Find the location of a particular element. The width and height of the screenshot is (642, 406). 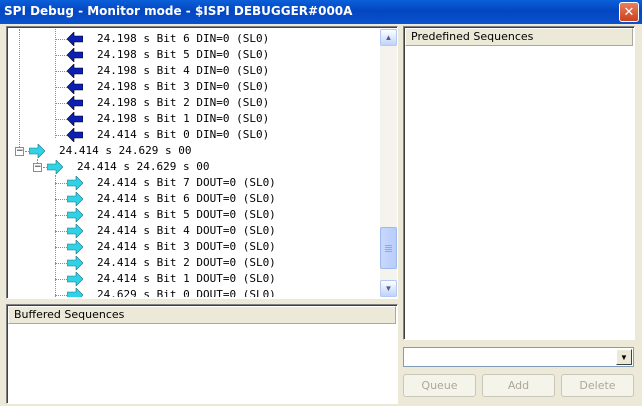

tree-item: 24.629 s Bit 0 DOUT=0 (SL0) is located at coordinates (194, 292).